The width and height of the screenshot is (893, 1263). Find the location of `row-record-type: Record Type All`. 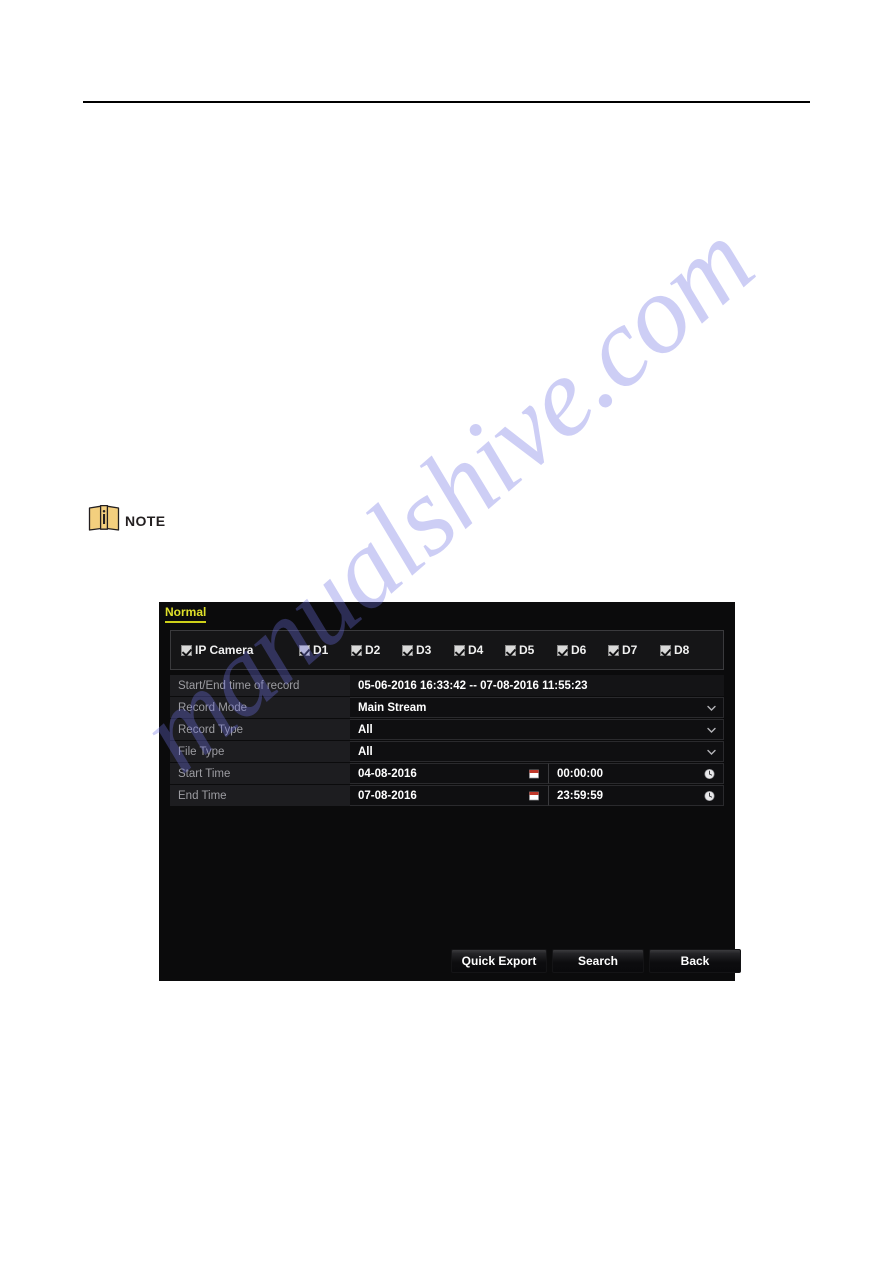

row-record-type: Record Type All is located at coordinates (447, 729).